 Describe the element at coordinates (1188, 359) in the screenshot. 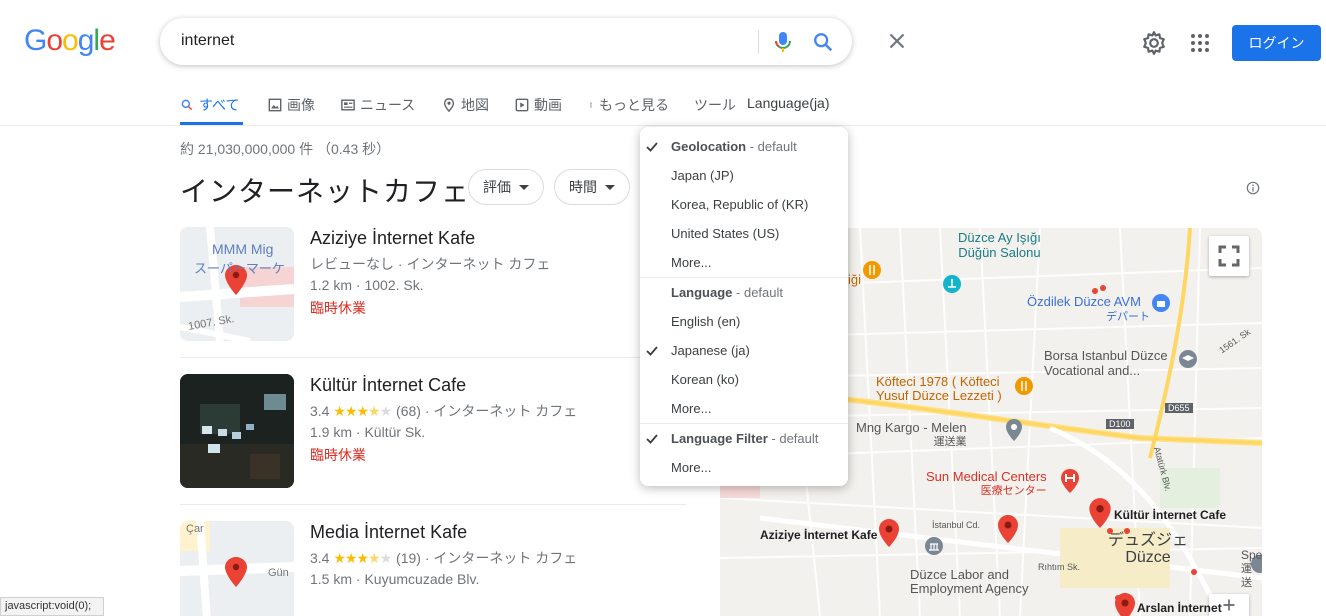

I see `school-poi-icon` at that location.